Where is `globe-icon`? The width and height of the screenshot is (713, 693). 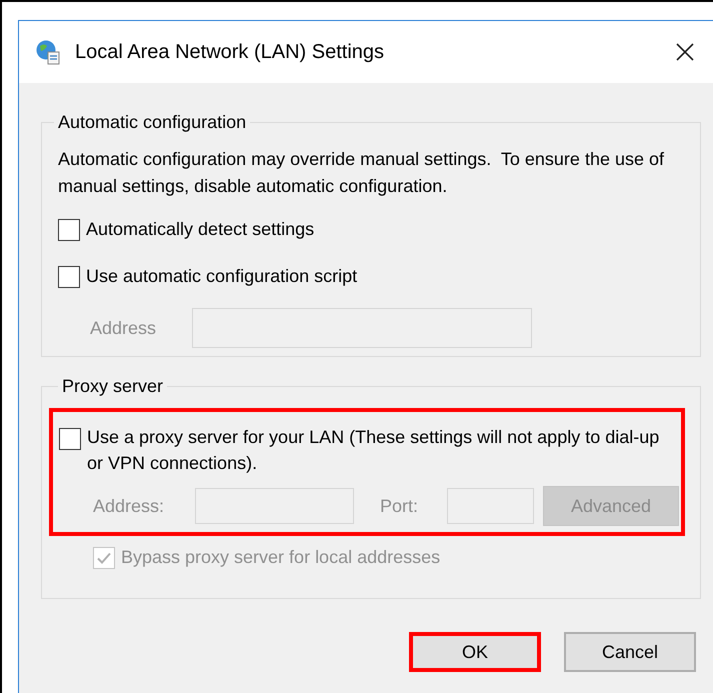
globe-icon is located at coordinates (48, 52).